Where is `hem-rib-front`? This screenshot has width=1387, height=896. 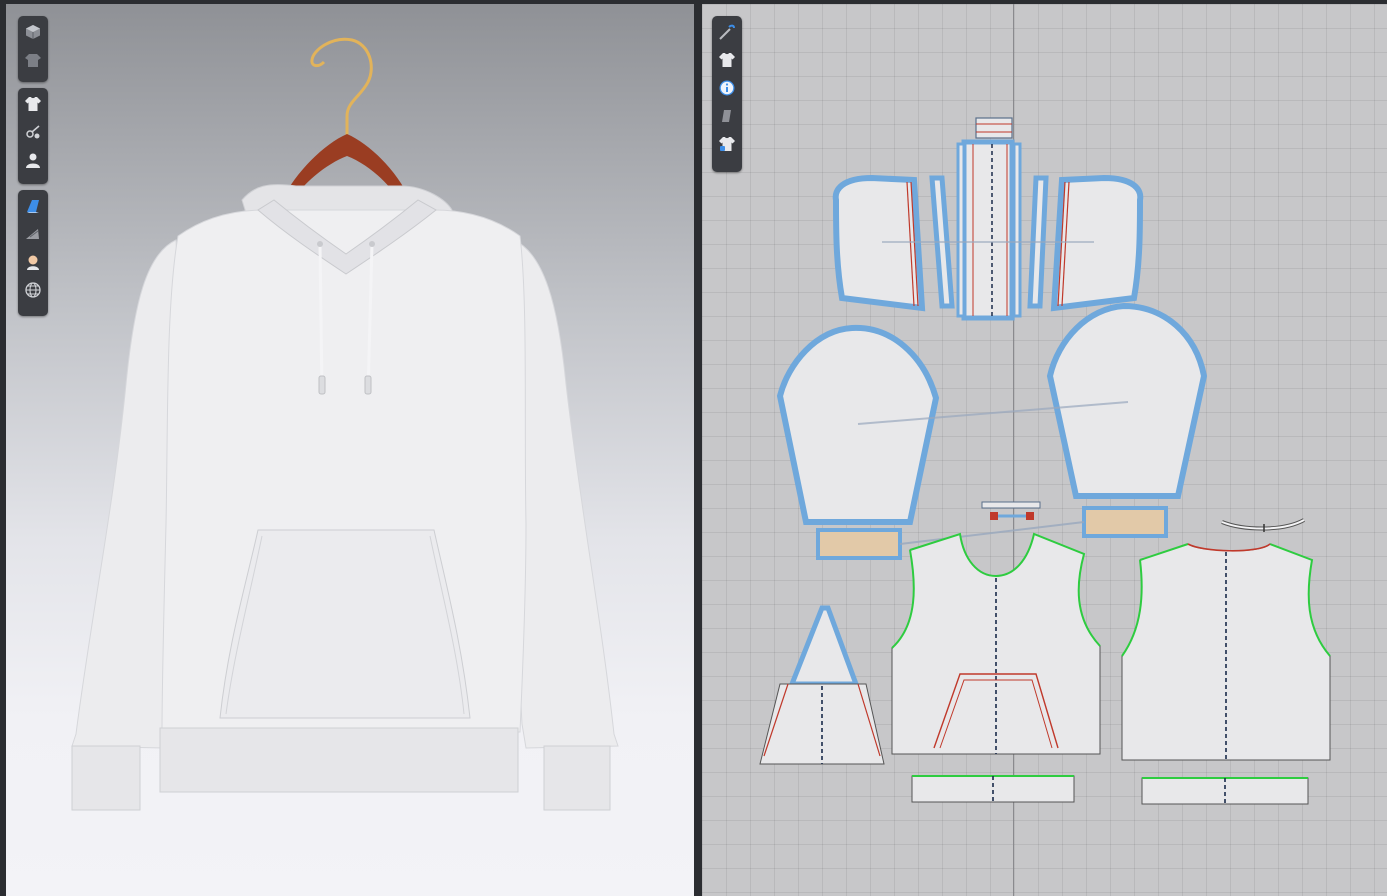
hem-rib-front is located at coordinates (993, 789).